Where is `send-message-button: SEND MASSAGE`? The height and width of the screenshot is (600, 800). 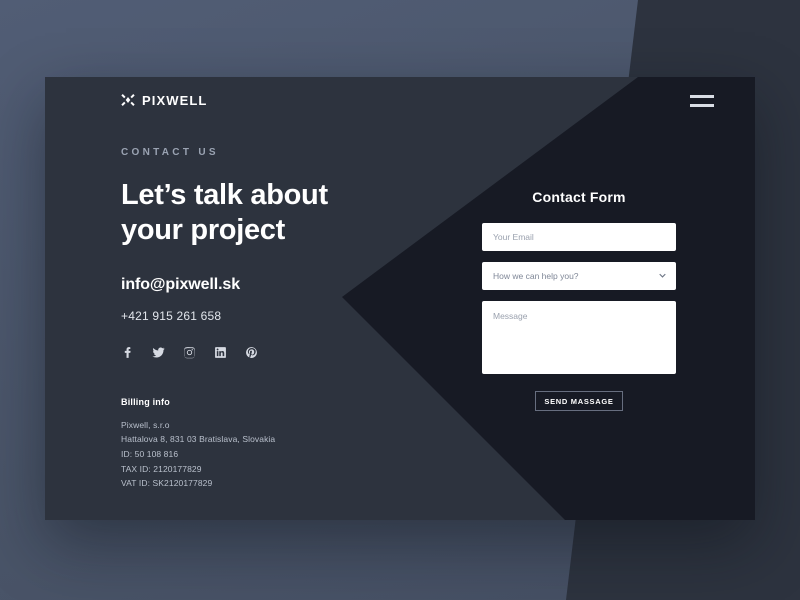
send-message-button: SEND MASSAGE is located at coordinates (579, 401).